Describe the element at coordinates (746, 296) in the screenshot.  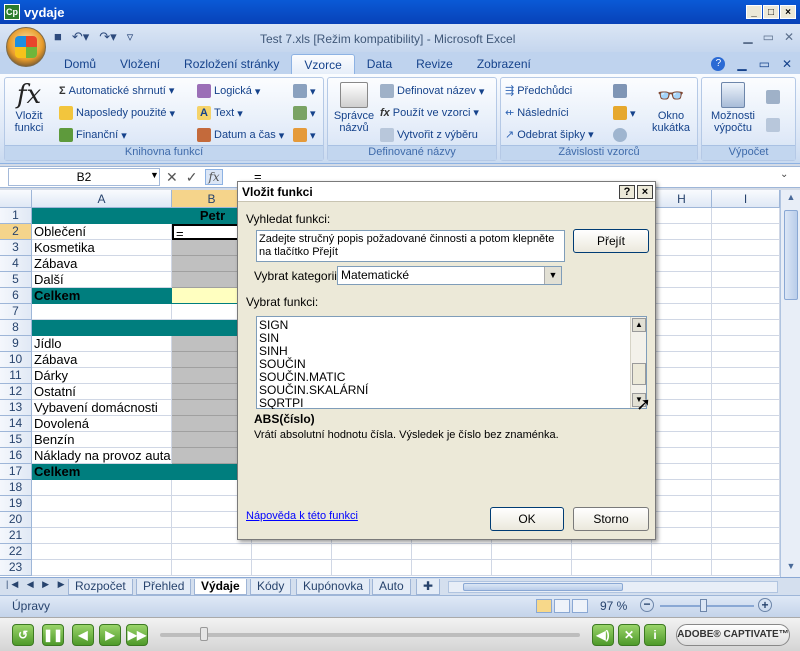
I see `cell-i6` at that location.